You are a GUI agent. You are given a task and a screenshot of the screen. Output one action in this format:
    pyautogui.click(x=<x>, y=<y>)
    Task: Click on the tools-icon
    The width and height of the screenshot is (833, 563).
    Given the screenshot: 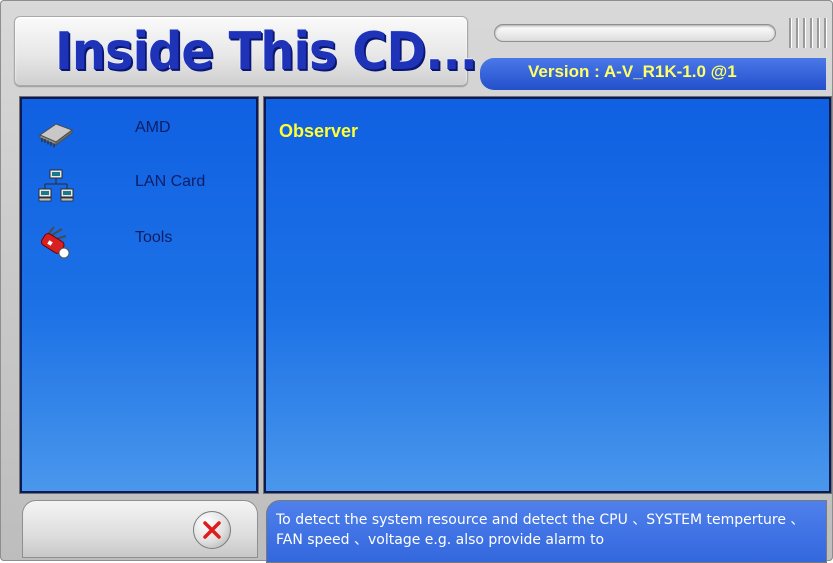 What is the action you would take?
    pyautogui.click(x=56, y=242)
    